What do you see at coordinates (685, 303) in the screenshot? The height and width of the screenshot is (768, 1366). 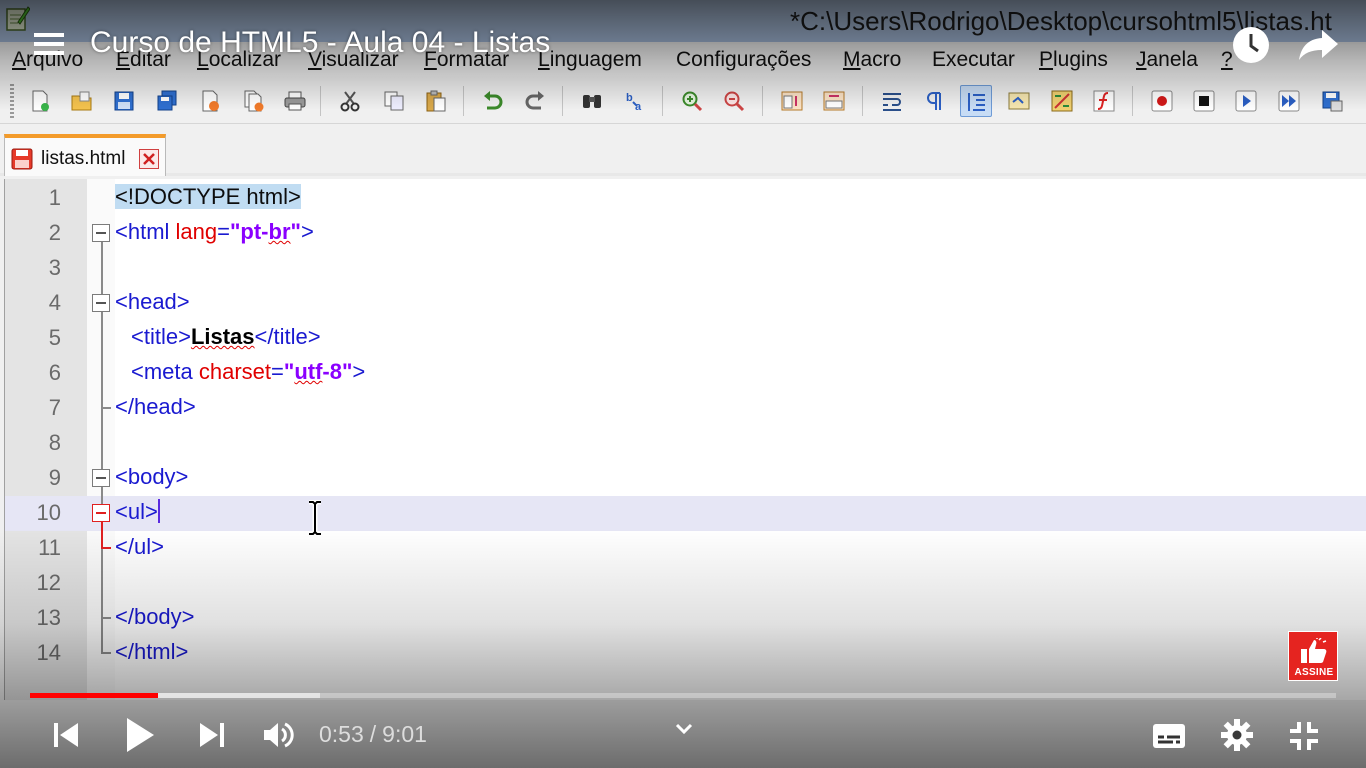 I see `code-line: 4 <head>` at bounding box center [685, 303].